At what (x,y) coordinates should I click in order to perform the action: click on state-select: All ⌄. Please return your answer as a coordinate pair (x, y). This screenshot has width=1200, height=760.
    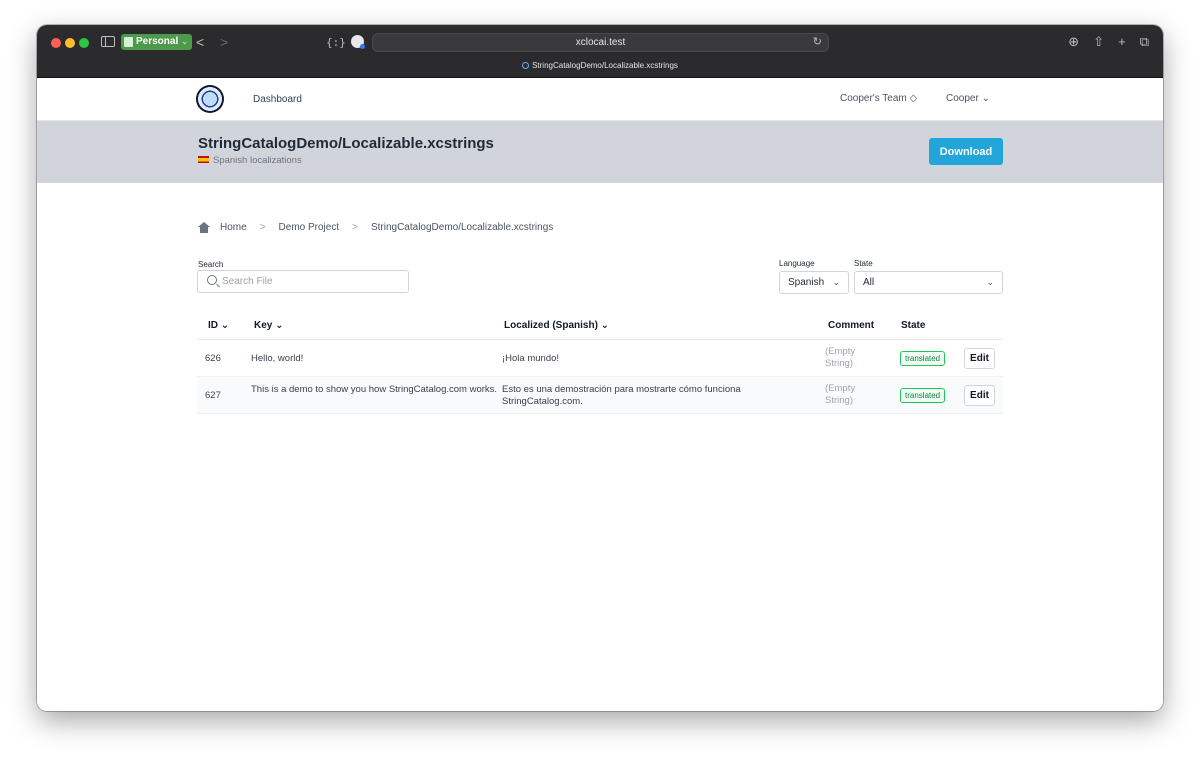
    Looking at the image, I should click on (928, 282).